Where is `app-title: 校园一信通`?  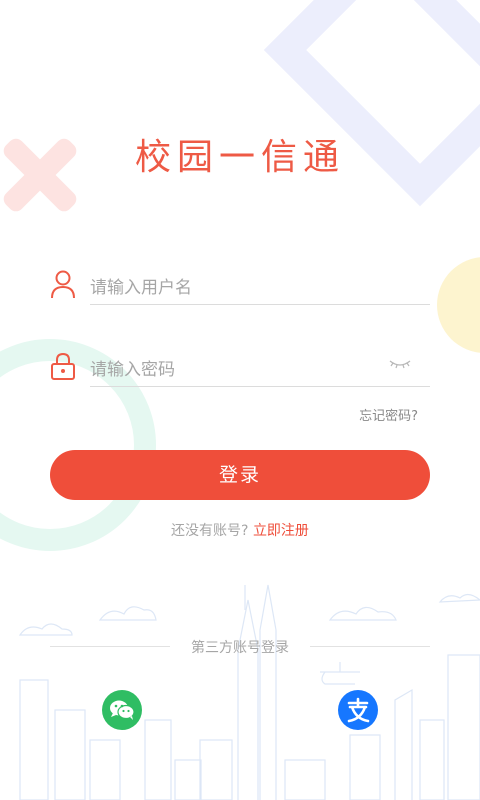
app-title: 校园一信通 is located at coordinates (239, 157).